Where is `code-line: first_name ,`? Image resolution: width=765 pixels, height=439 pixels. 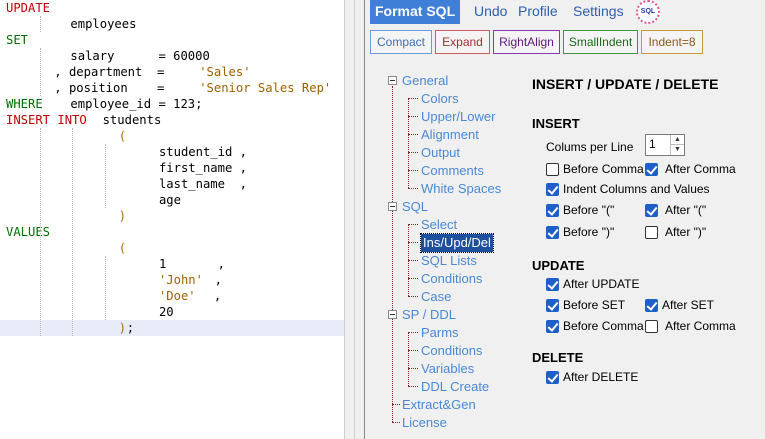 code-line: first_name , is located at coordinates (172, 168).